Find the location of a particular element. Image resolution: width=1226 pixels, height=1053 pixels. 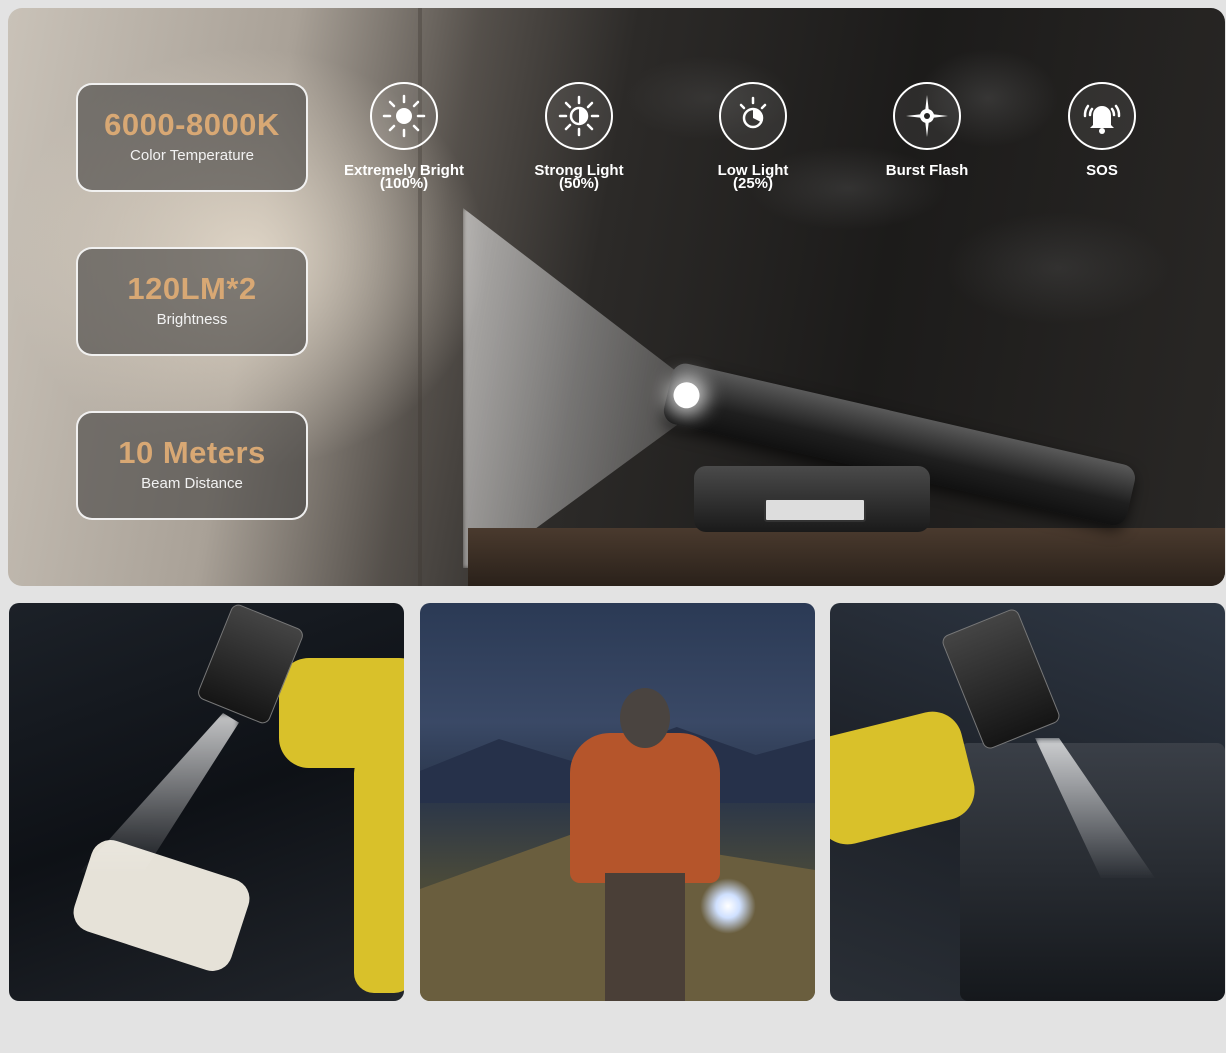

photo-car-engine is located at coordinates (1027, 802).